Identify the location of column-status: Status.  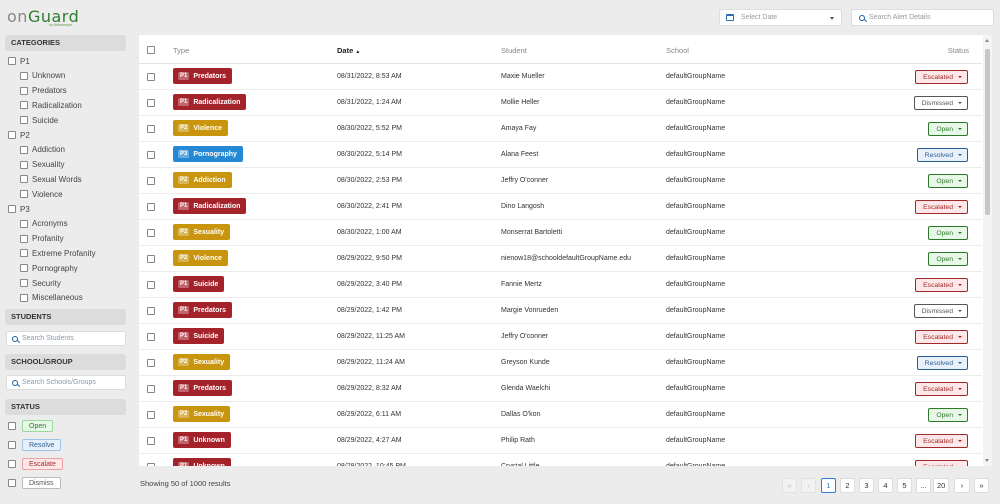
(958, 50).